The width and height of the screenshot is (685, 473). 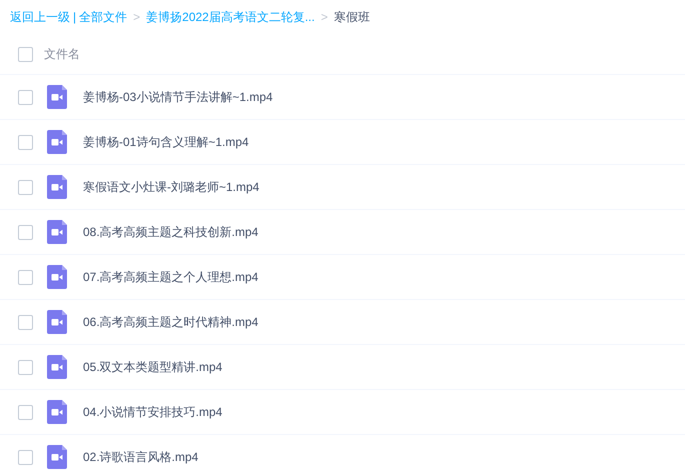 I want to click on file-name: 寒假语文小灶课-刘璐老师~1.mp4, so click(x=171, y=187).